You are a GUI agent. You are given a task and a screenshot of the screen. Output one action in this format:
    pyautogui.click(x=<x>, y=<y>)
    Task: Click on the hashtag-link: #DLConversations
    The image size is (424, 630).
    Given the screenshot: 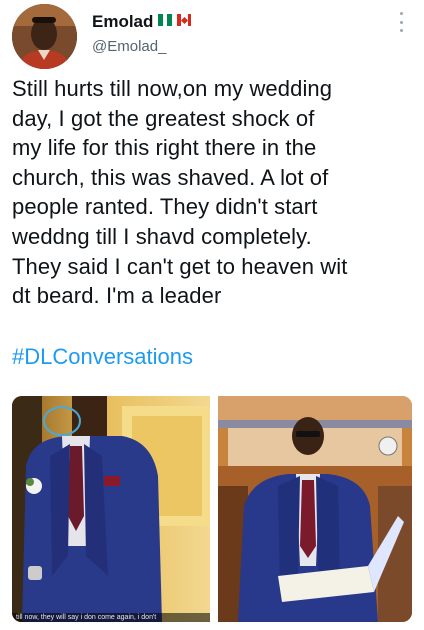 What is the action you would take?
    pyautogui.click(x=102, y=357)
    